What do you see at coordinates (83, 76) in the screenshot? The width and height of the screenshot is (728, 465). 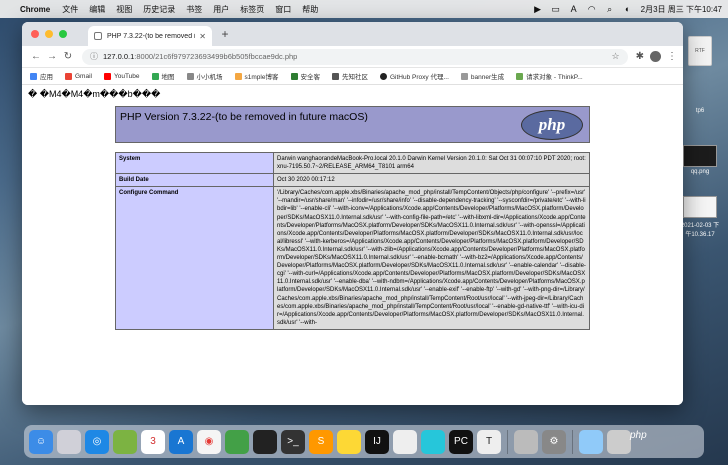 I see `bookmark-label: Gmail` at bounding box center [83, 76].